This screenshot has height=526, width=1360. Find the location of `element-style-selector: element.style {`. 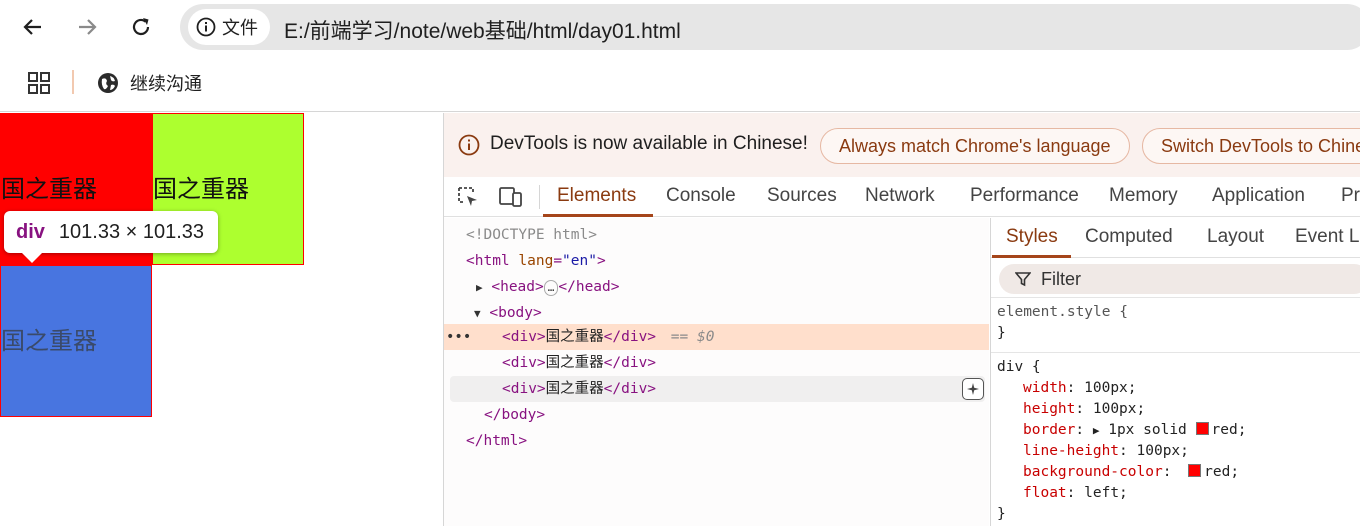

element-style-selector: element.style { is located at coordinates (1062, 312).